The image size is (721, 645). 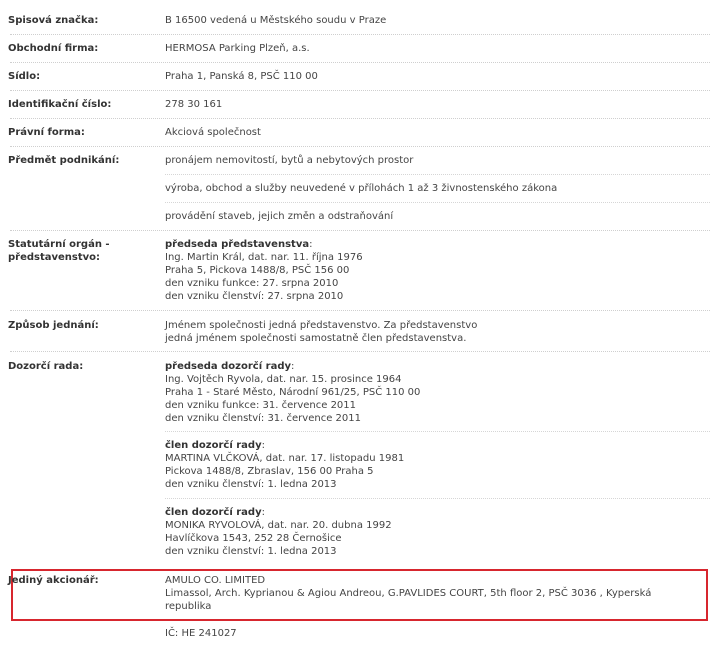 I want to click on label-pravni-forma: Právní forma:, so click(x=46, y=132).